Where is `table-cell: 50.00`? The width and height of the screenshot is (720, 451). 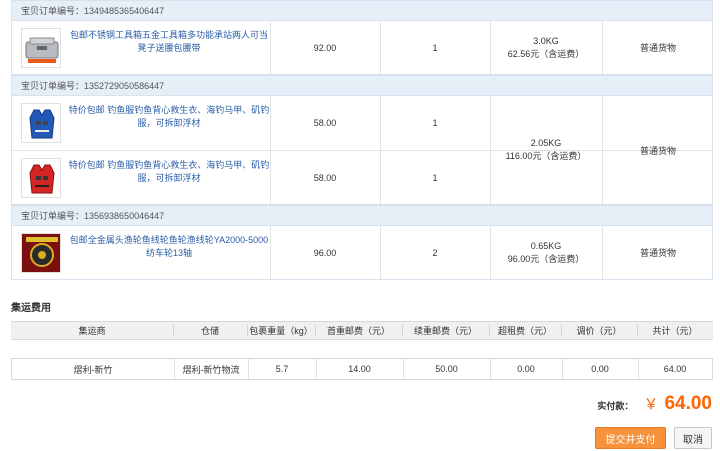 table-cell: 50.00 is located at coordinates (446, 369).